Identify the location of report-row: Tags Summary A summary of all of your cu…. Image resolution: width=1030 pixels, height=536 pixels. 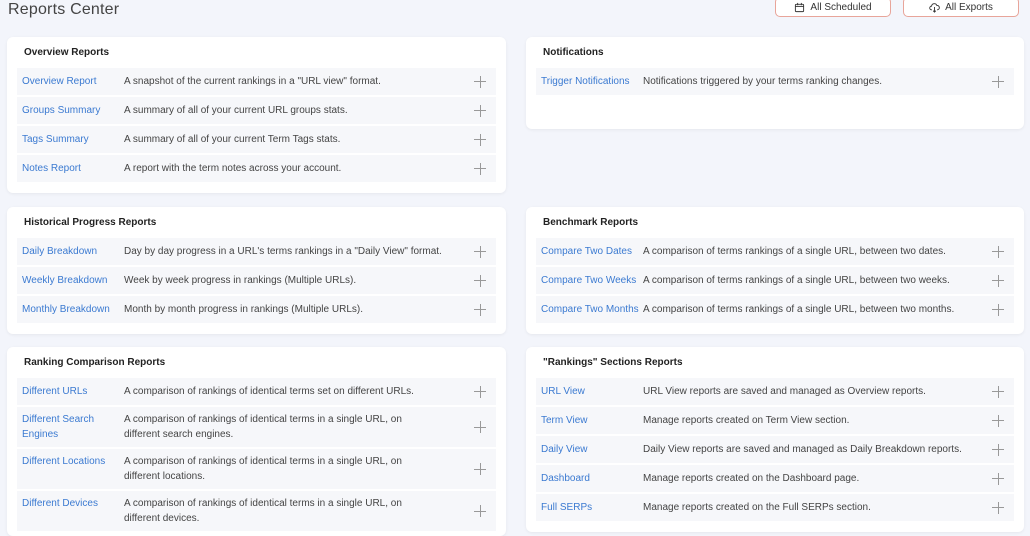
(256, 139).